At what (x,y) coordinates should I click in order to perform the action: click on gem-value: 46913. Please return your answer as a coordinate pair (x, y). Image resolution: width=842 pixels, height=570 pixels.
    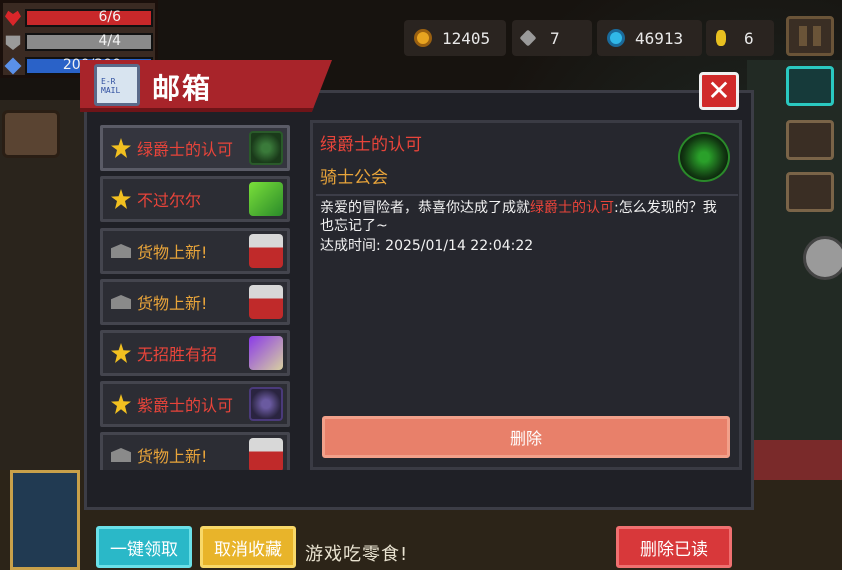
    Looking at the image, I should click on (659, 38).